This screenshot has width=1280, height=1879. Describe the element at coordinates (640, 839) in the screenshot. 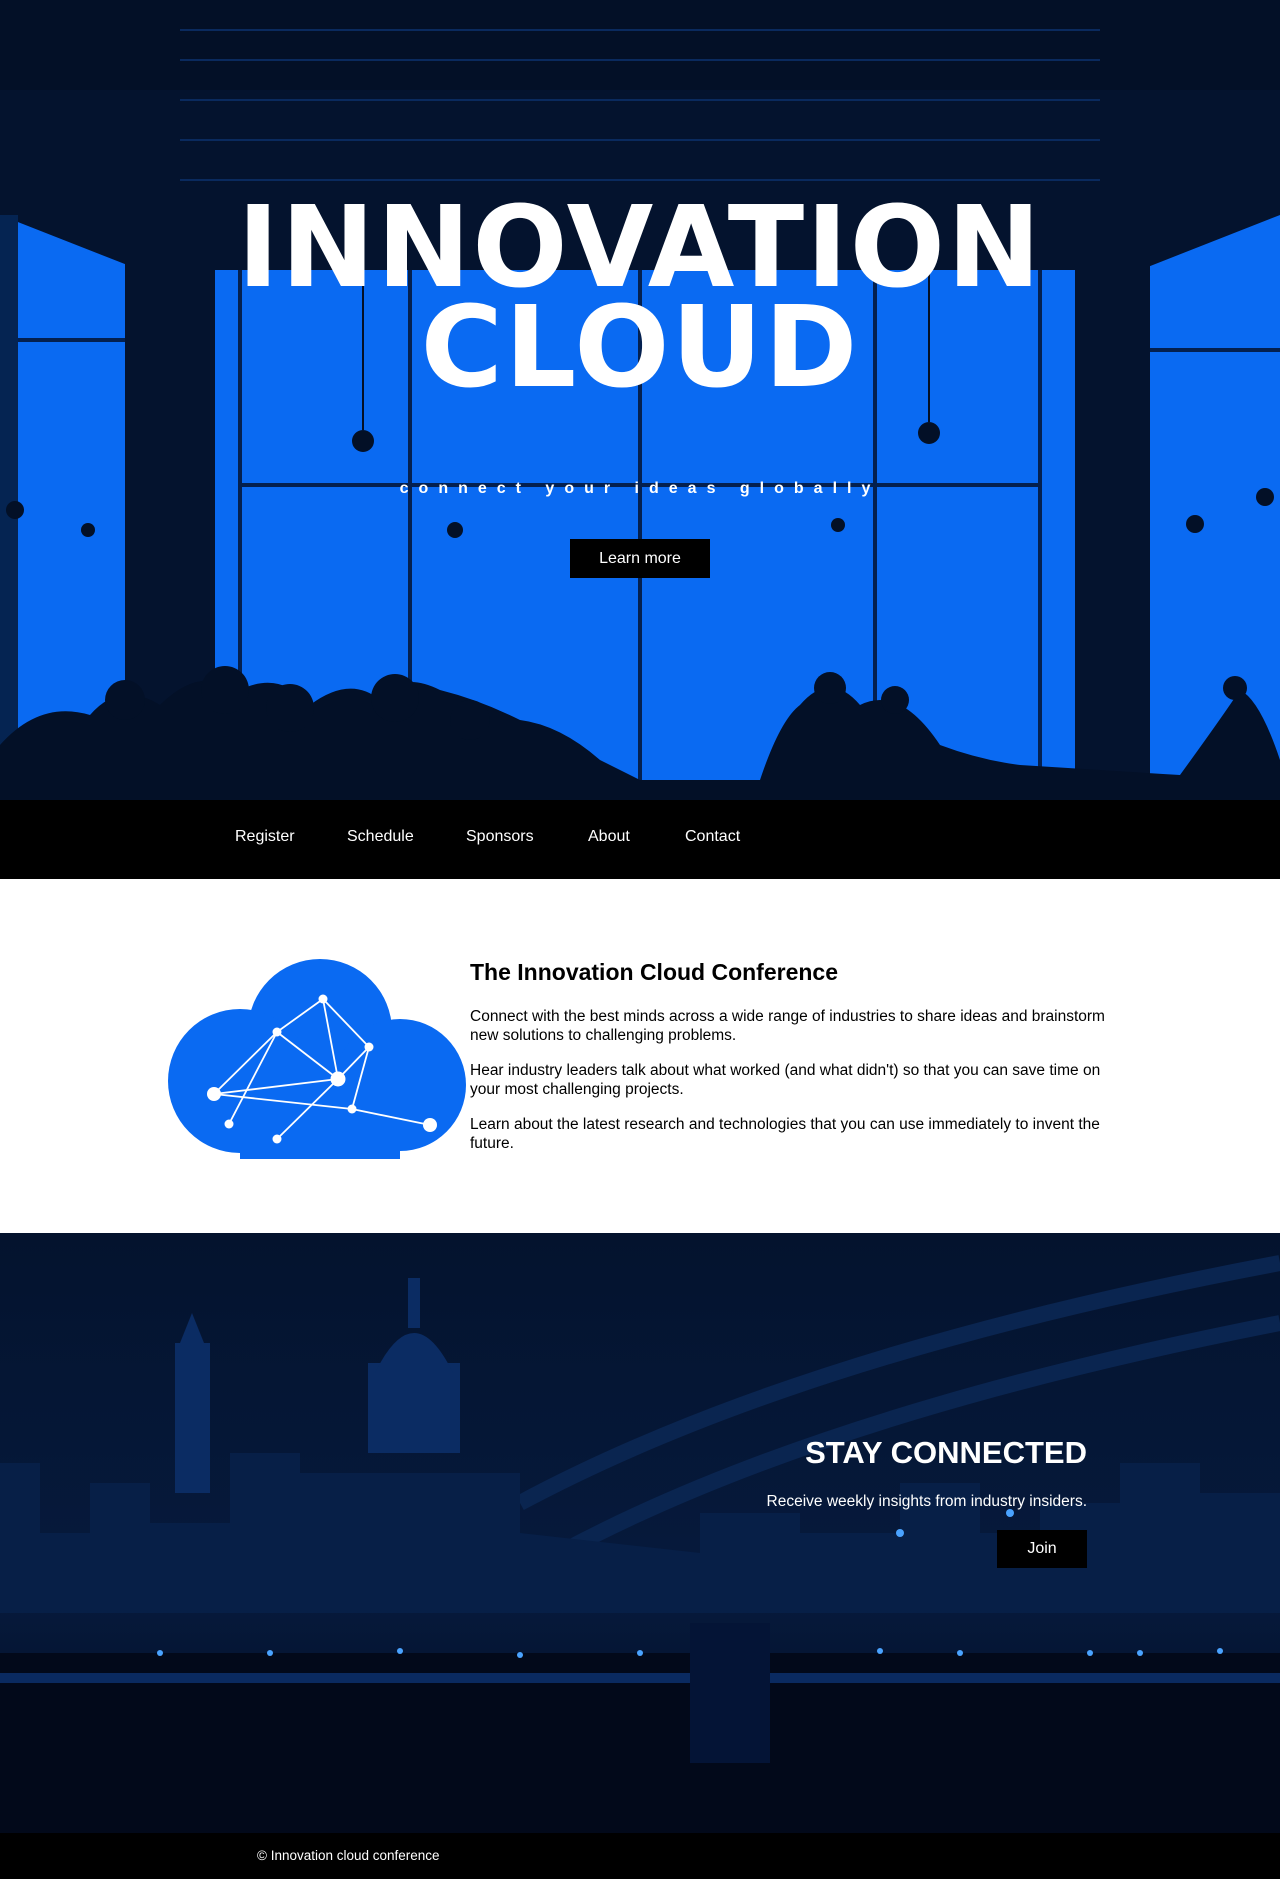

I see `main-nav: Register Schedule Sponsors About Contact` at that location.